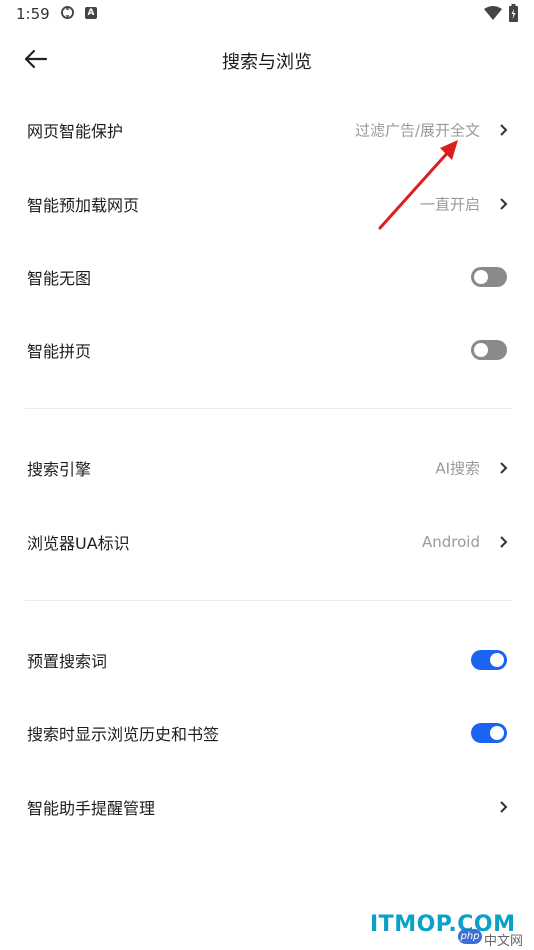 The width and height of the screenshot is (534, 950). Describe the element at coordinates (267, 542) in the screenshot. I see `row-browser-ua: 浏览器UA标识 Android` at that location.